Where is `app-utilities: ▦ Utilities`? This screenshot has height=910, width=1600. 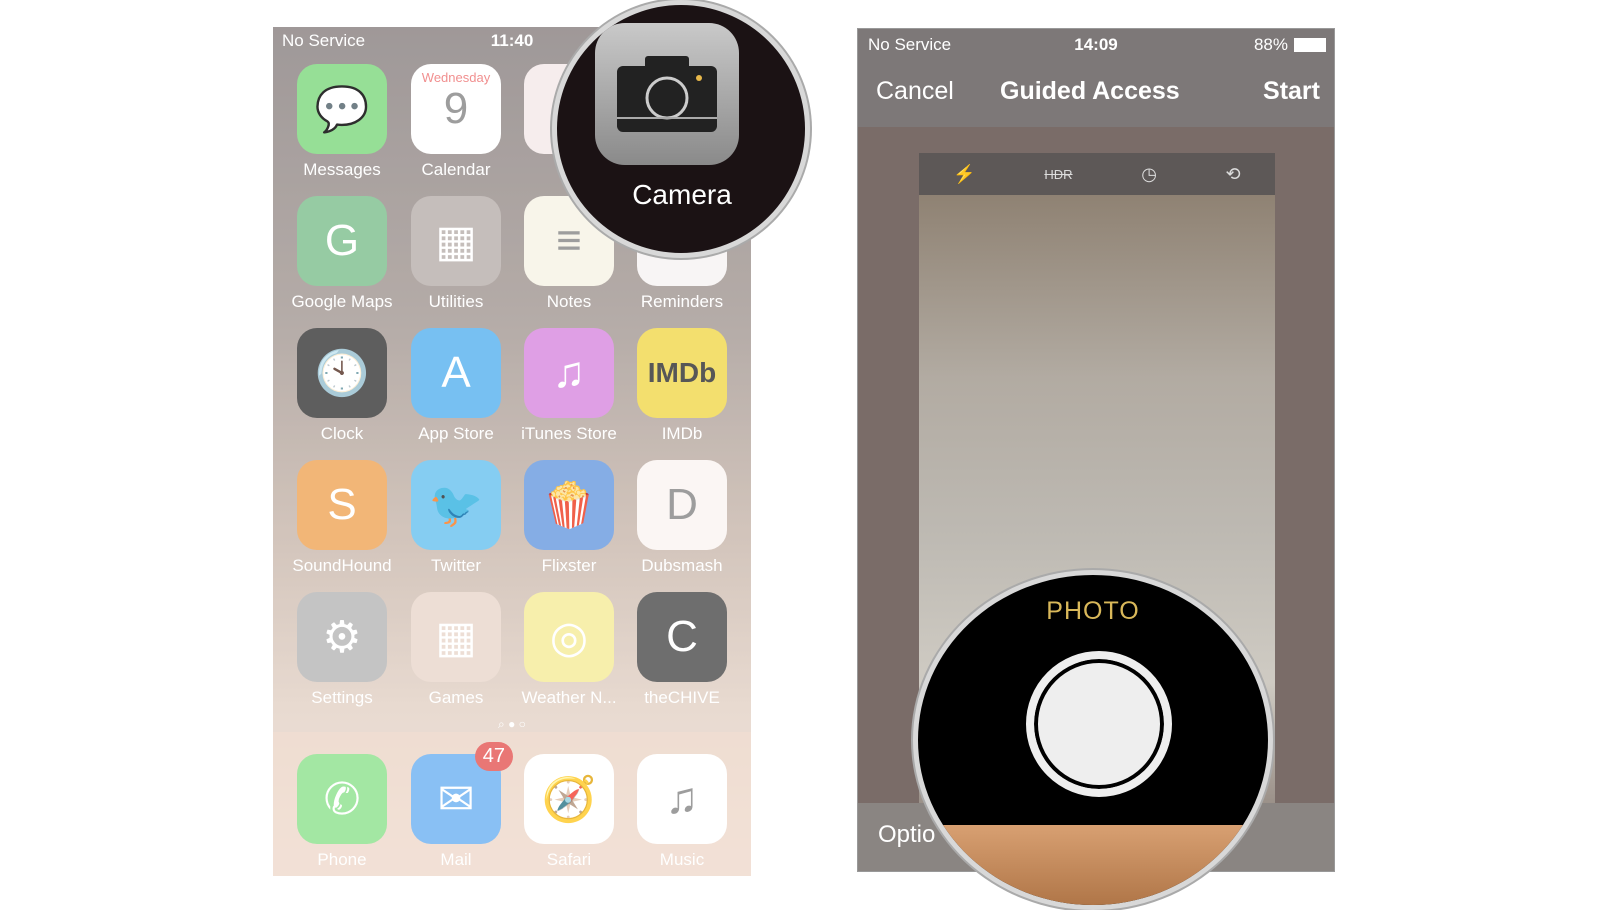 app-utilities: ▦ Utilities is located at coordinates (456, 254).